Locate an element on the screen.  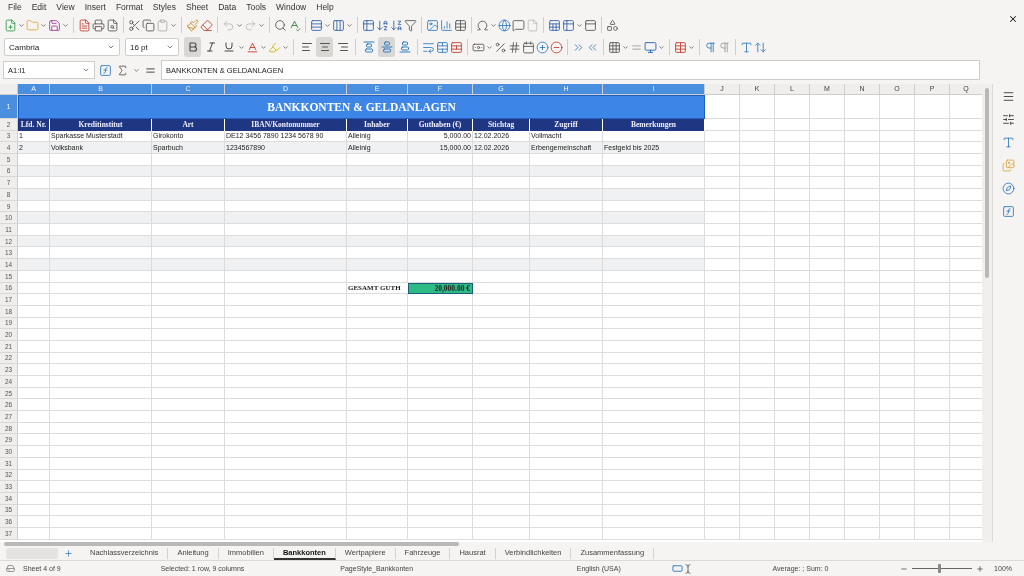
add-sheet-icon is located at coordinates (68, 554).